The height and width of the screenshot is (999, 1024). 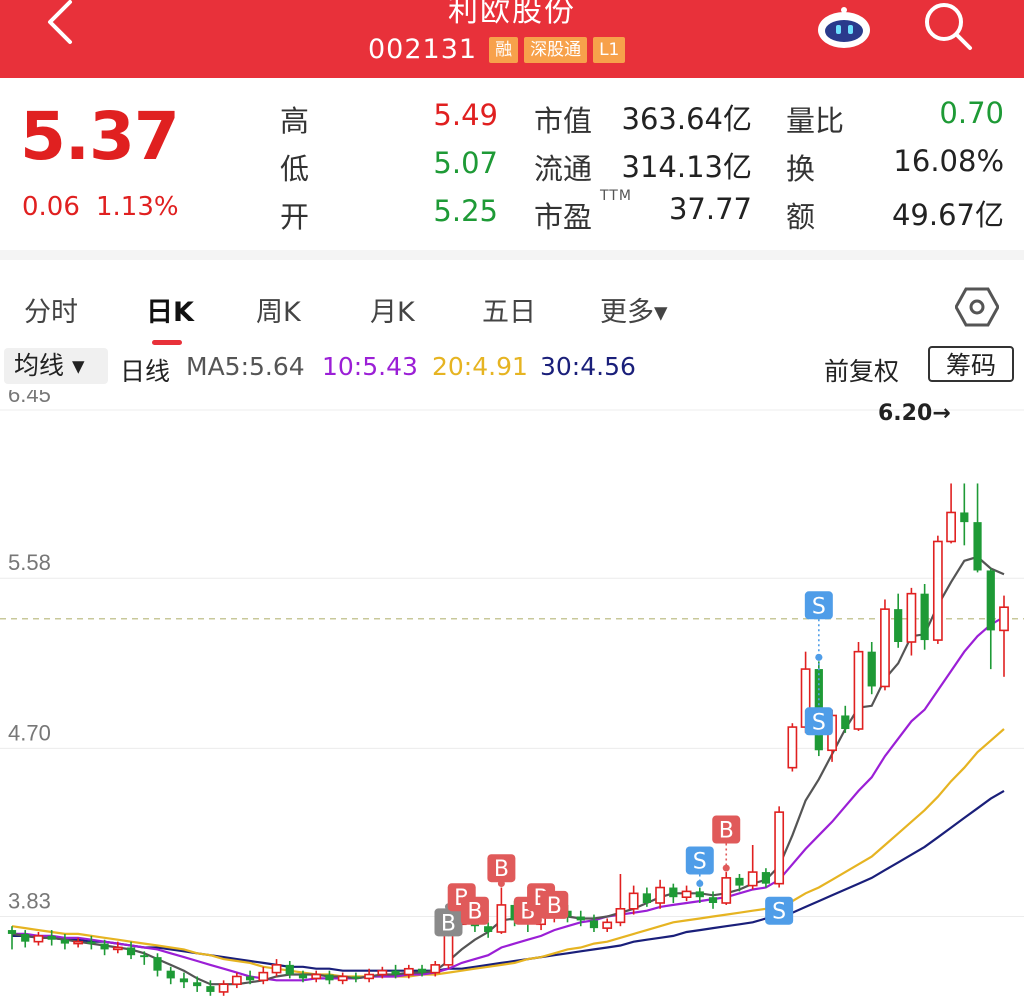 I want to click on tab-five-day: 五日, so click(x=509, y=309).